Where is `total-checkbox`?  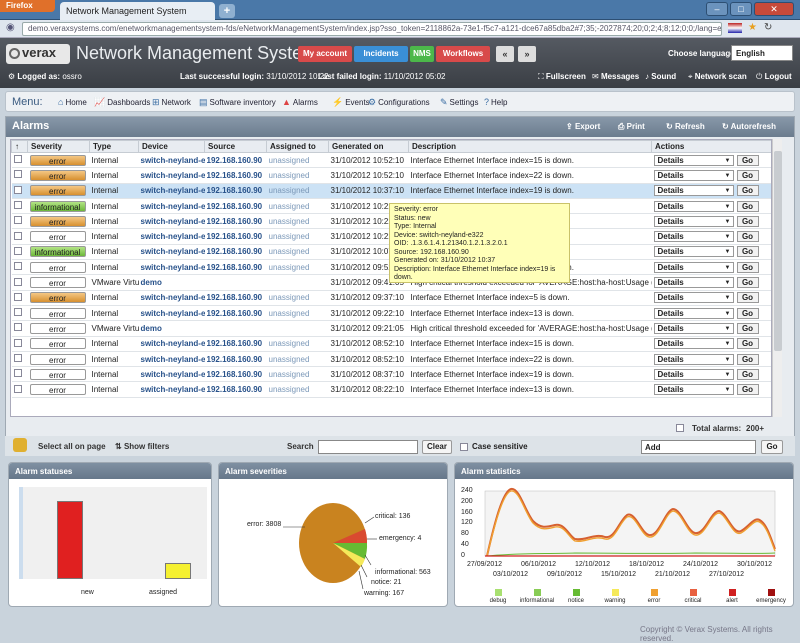
total-checkbox is located at coordinates (680, 429).